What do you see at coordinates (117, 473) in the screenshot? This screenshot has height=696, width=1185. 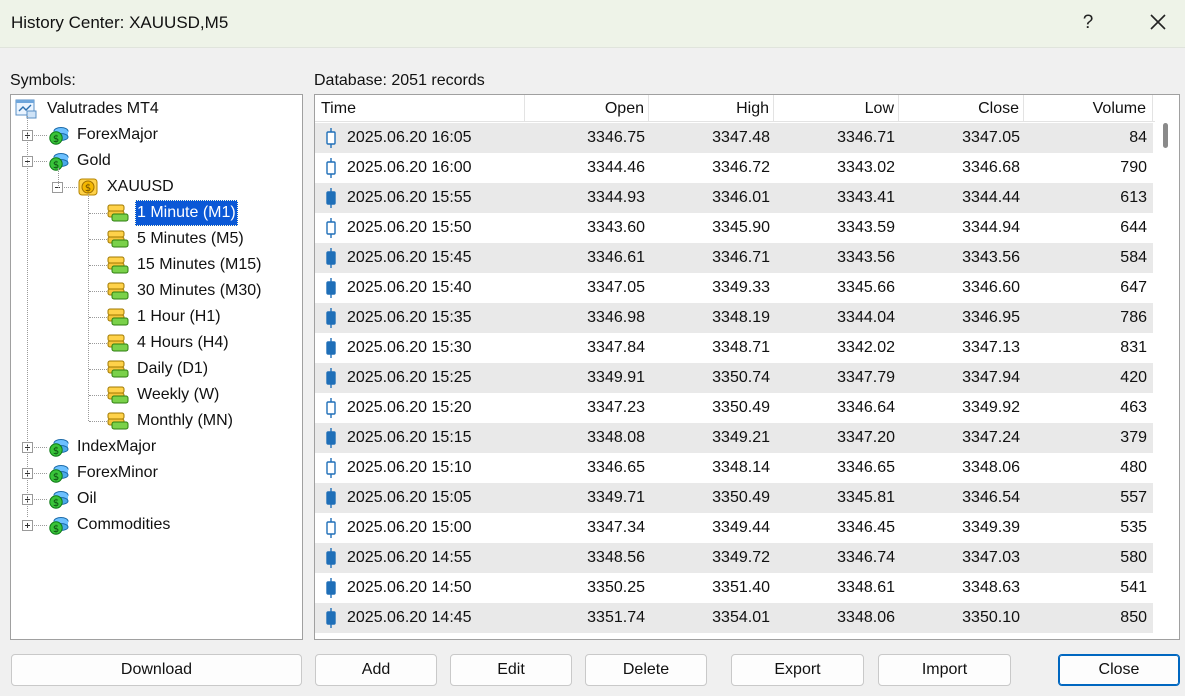 I see `tree-group-forexminor: ForexMinor` at bounding box center [117, 473].